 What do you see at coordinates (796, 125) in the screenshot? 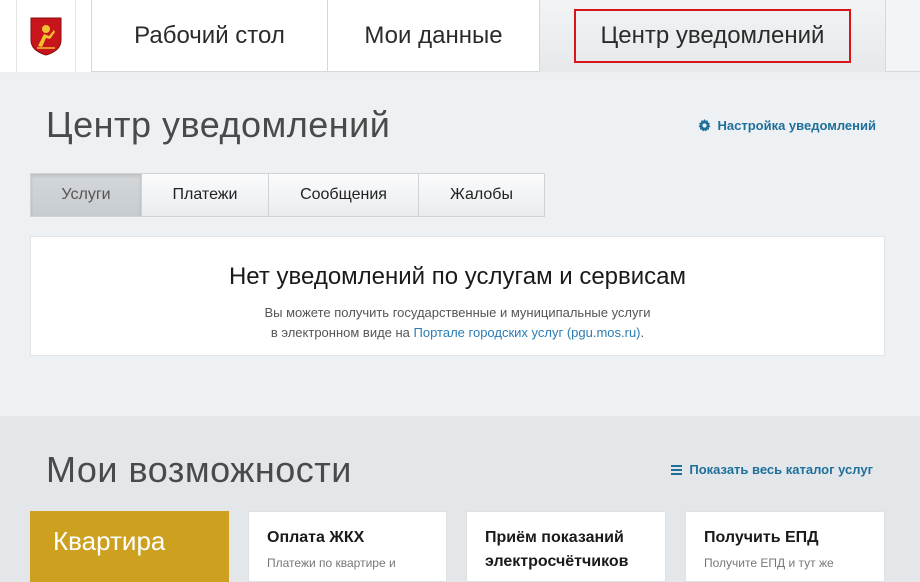
I see `settings-link-label: Настройка уведомлений` at bounding box center [796, 125].